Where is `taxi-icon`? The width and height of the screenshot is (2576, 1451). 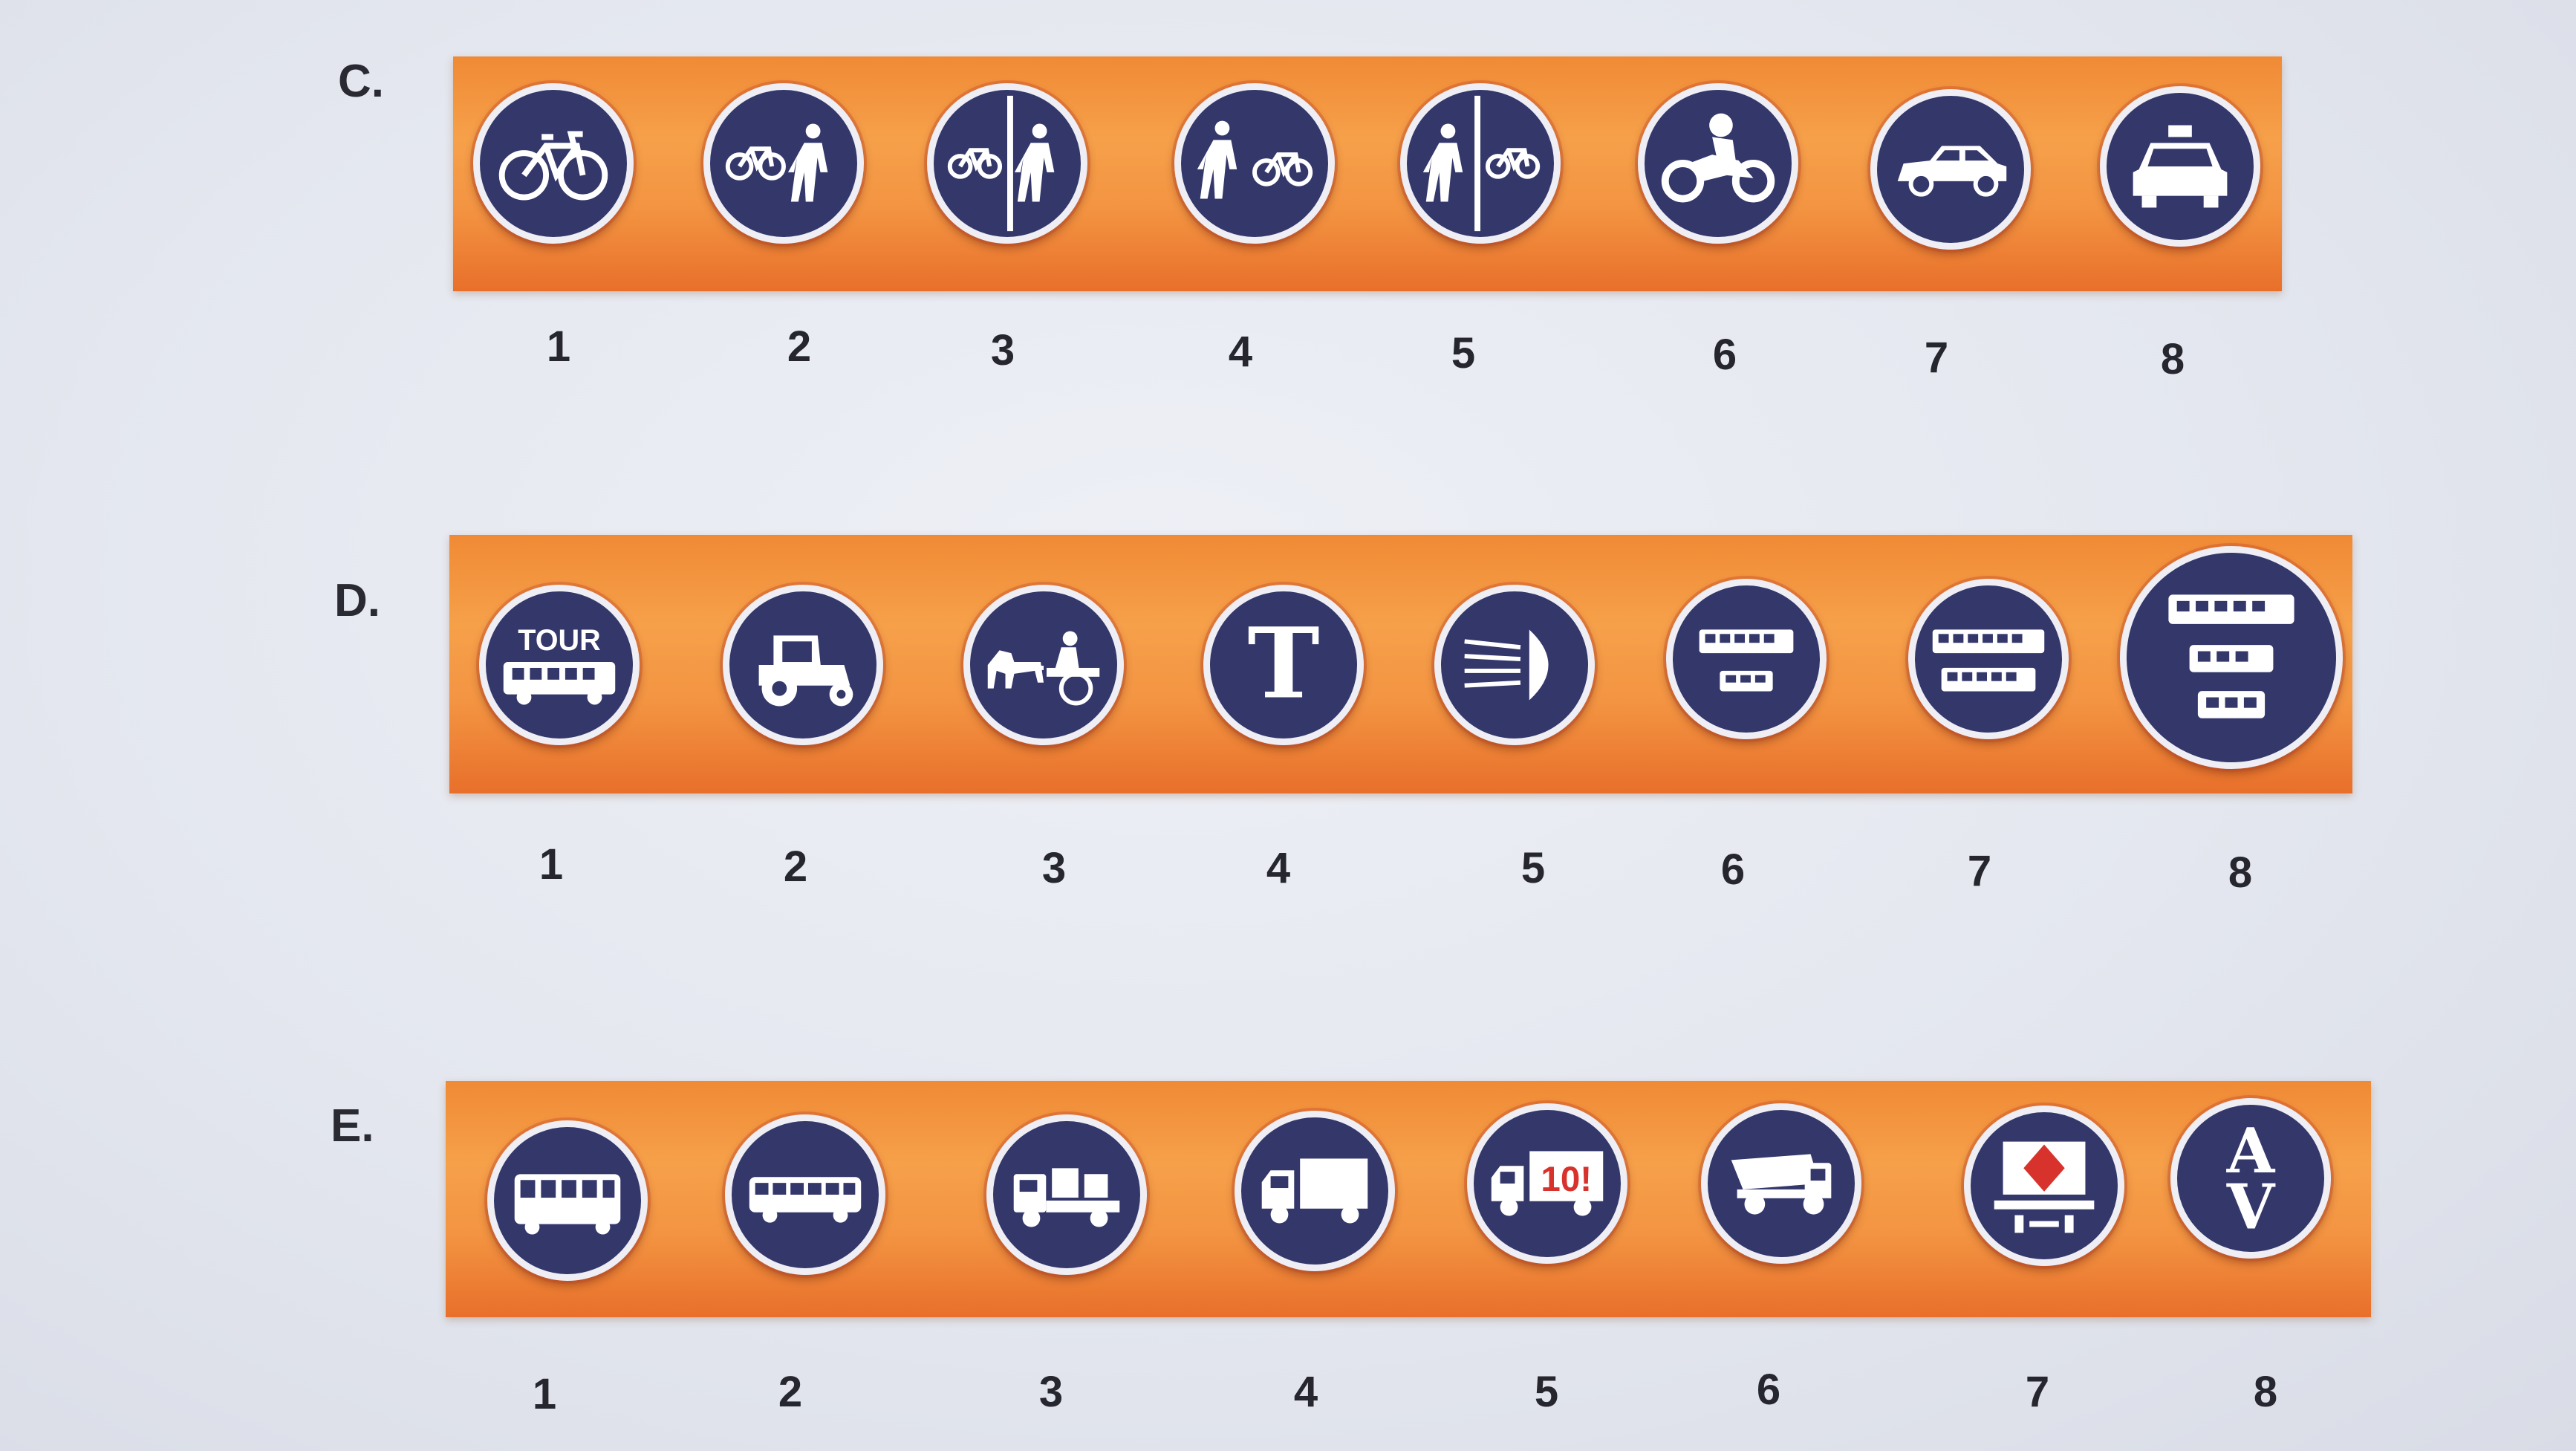
taxi-icon is located at coordinates (2180, 166).